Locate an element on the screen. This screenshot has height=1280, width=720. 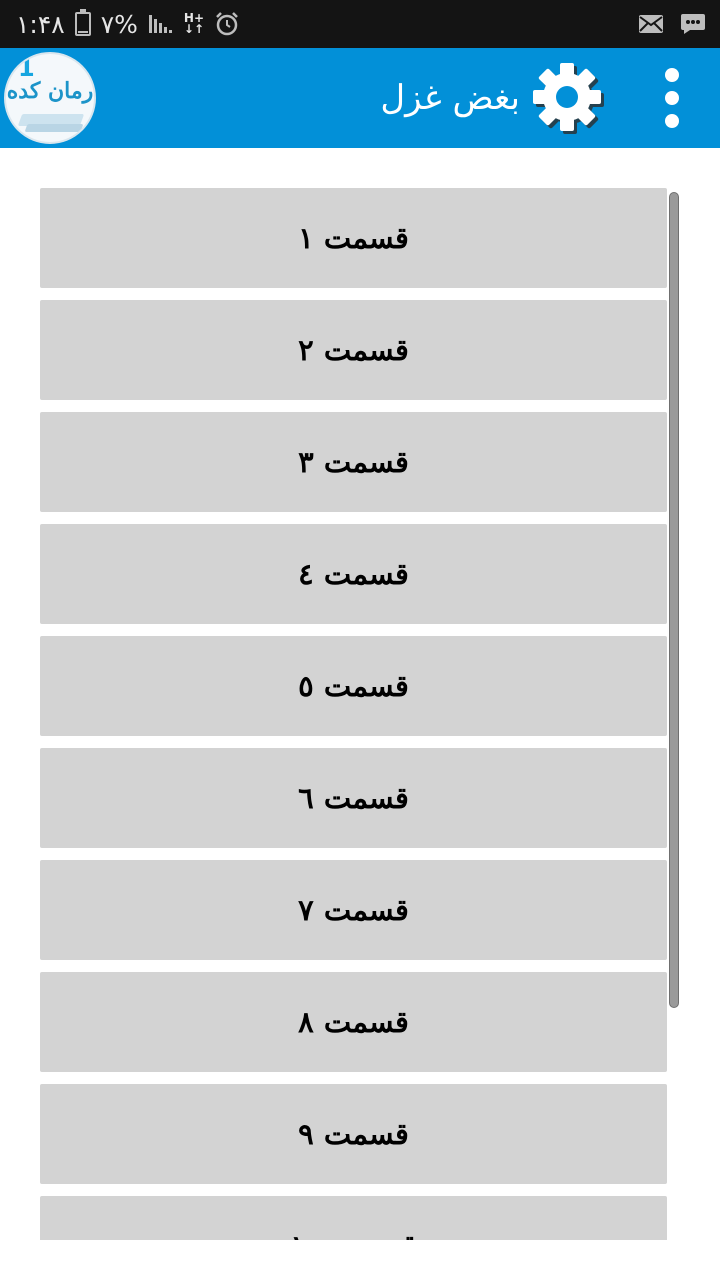
status-right is located at coordinates (672, 24).